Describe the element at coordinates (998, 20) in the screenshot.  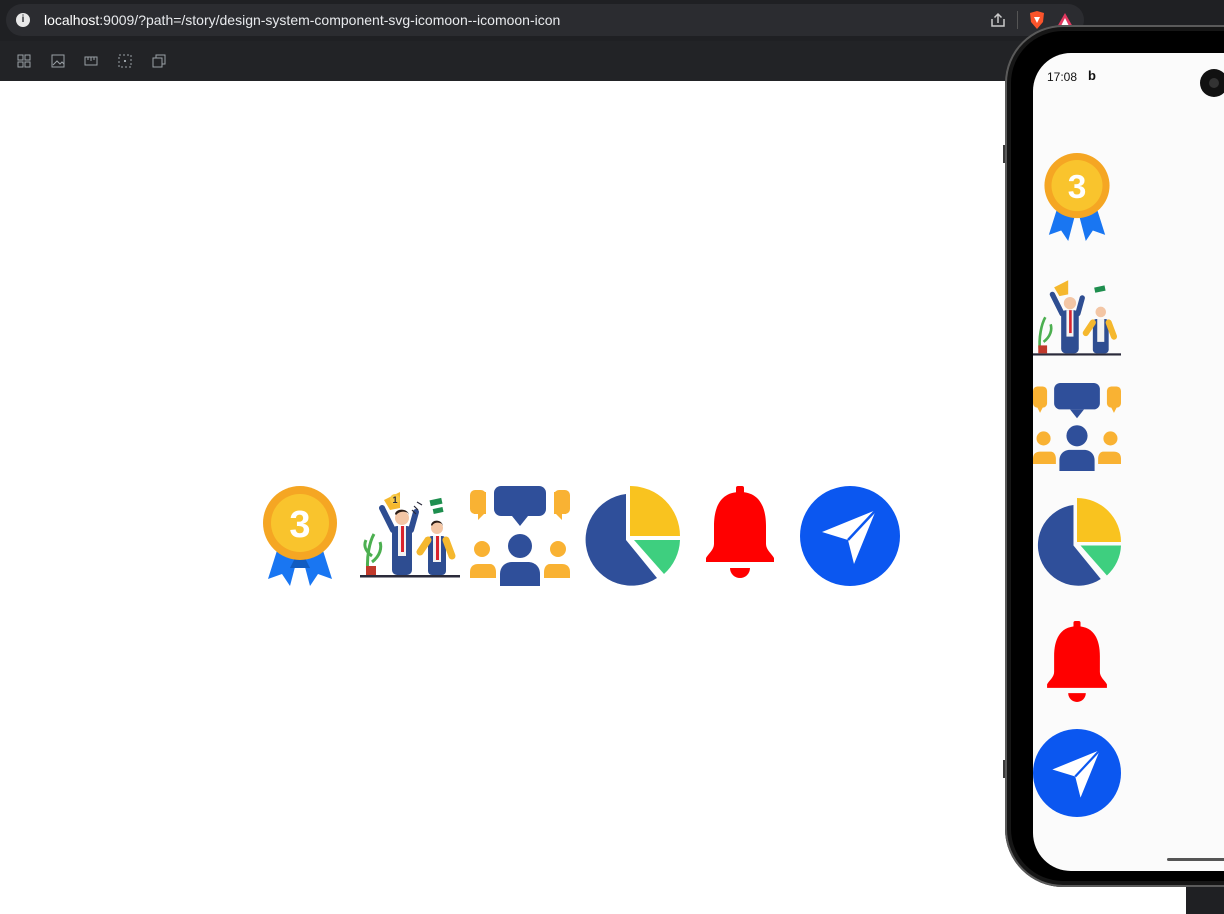
I see `share-icon` at that location.